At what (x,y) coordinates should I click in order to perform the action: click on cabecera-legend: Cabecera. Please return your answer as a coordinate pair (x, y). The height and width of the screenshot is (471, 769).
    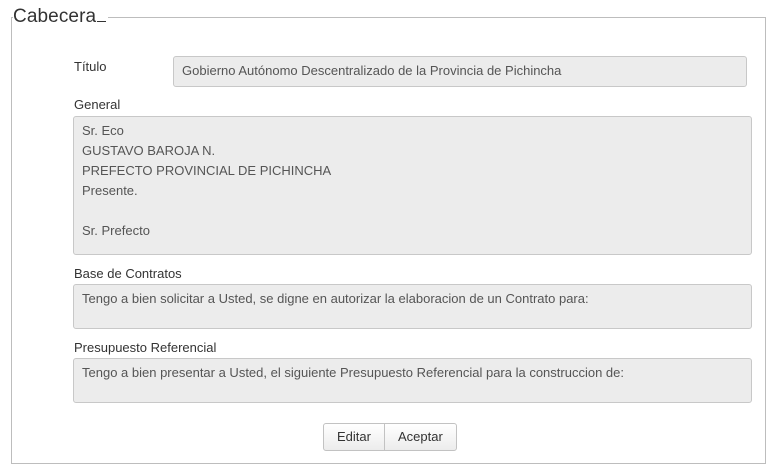
    Looking at the image, I should click on (61, 17).